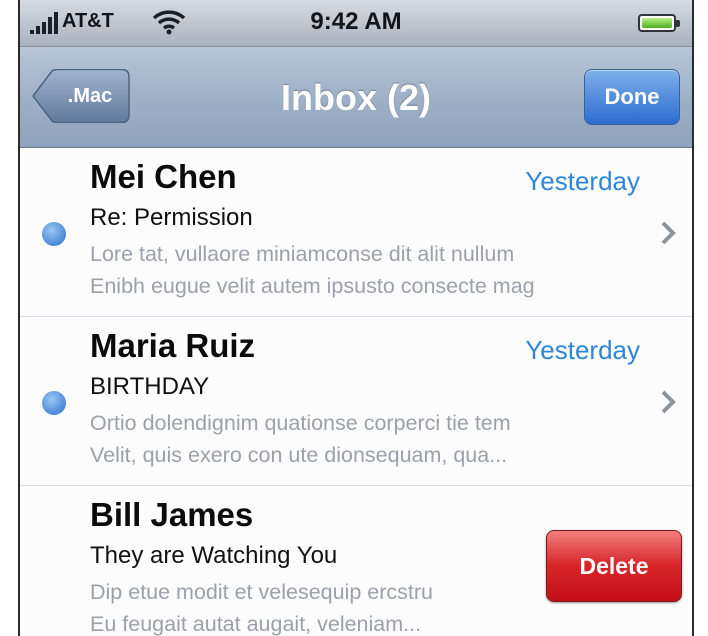 This screenshot has height=636, width=708. I want to click on message-subject: They are Watching You, so click(214, 555).